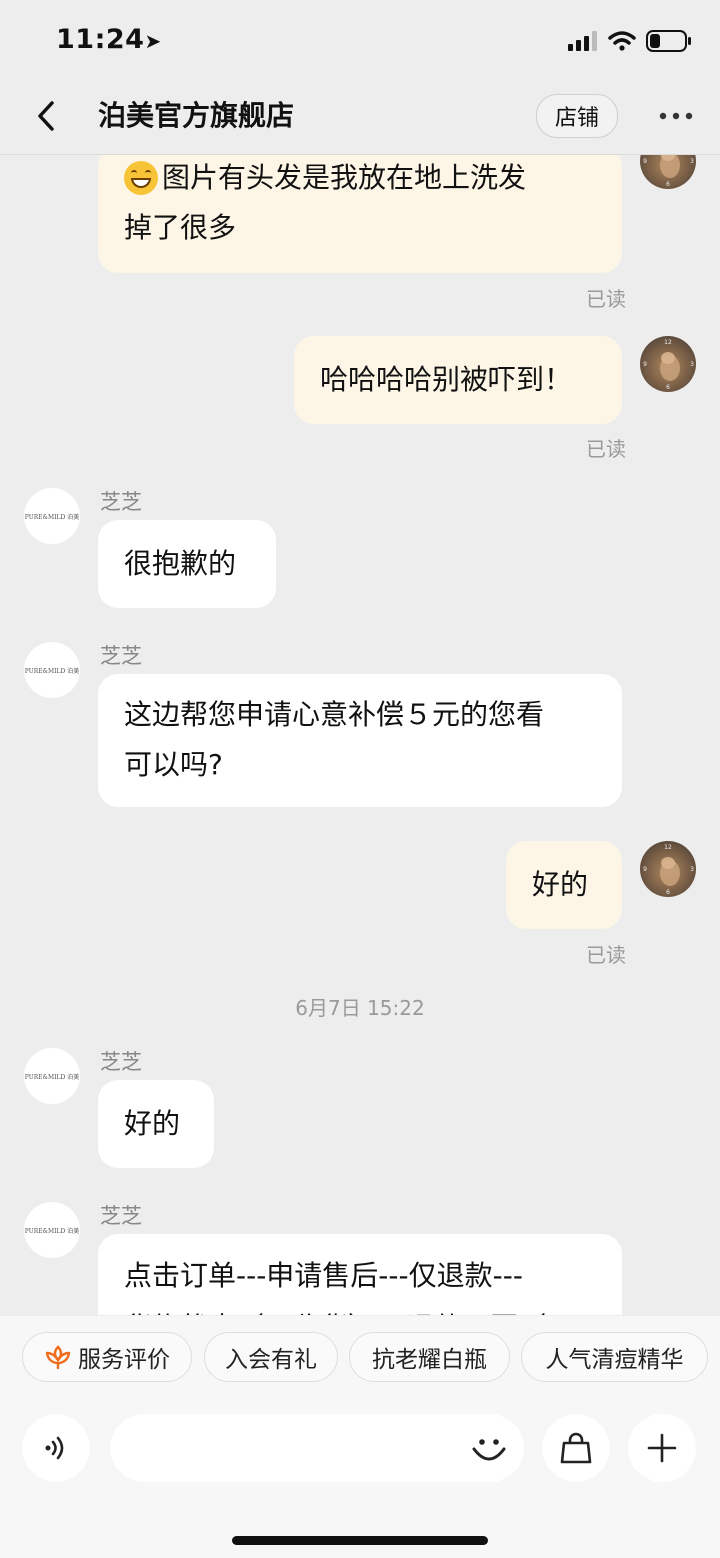 Image resolution: width=720 pixels, height=1558 pixels. What do you see at coordinates (58, 1357) in the screenshot?
I see `flower-icon` at bounding box center [58, 1357].